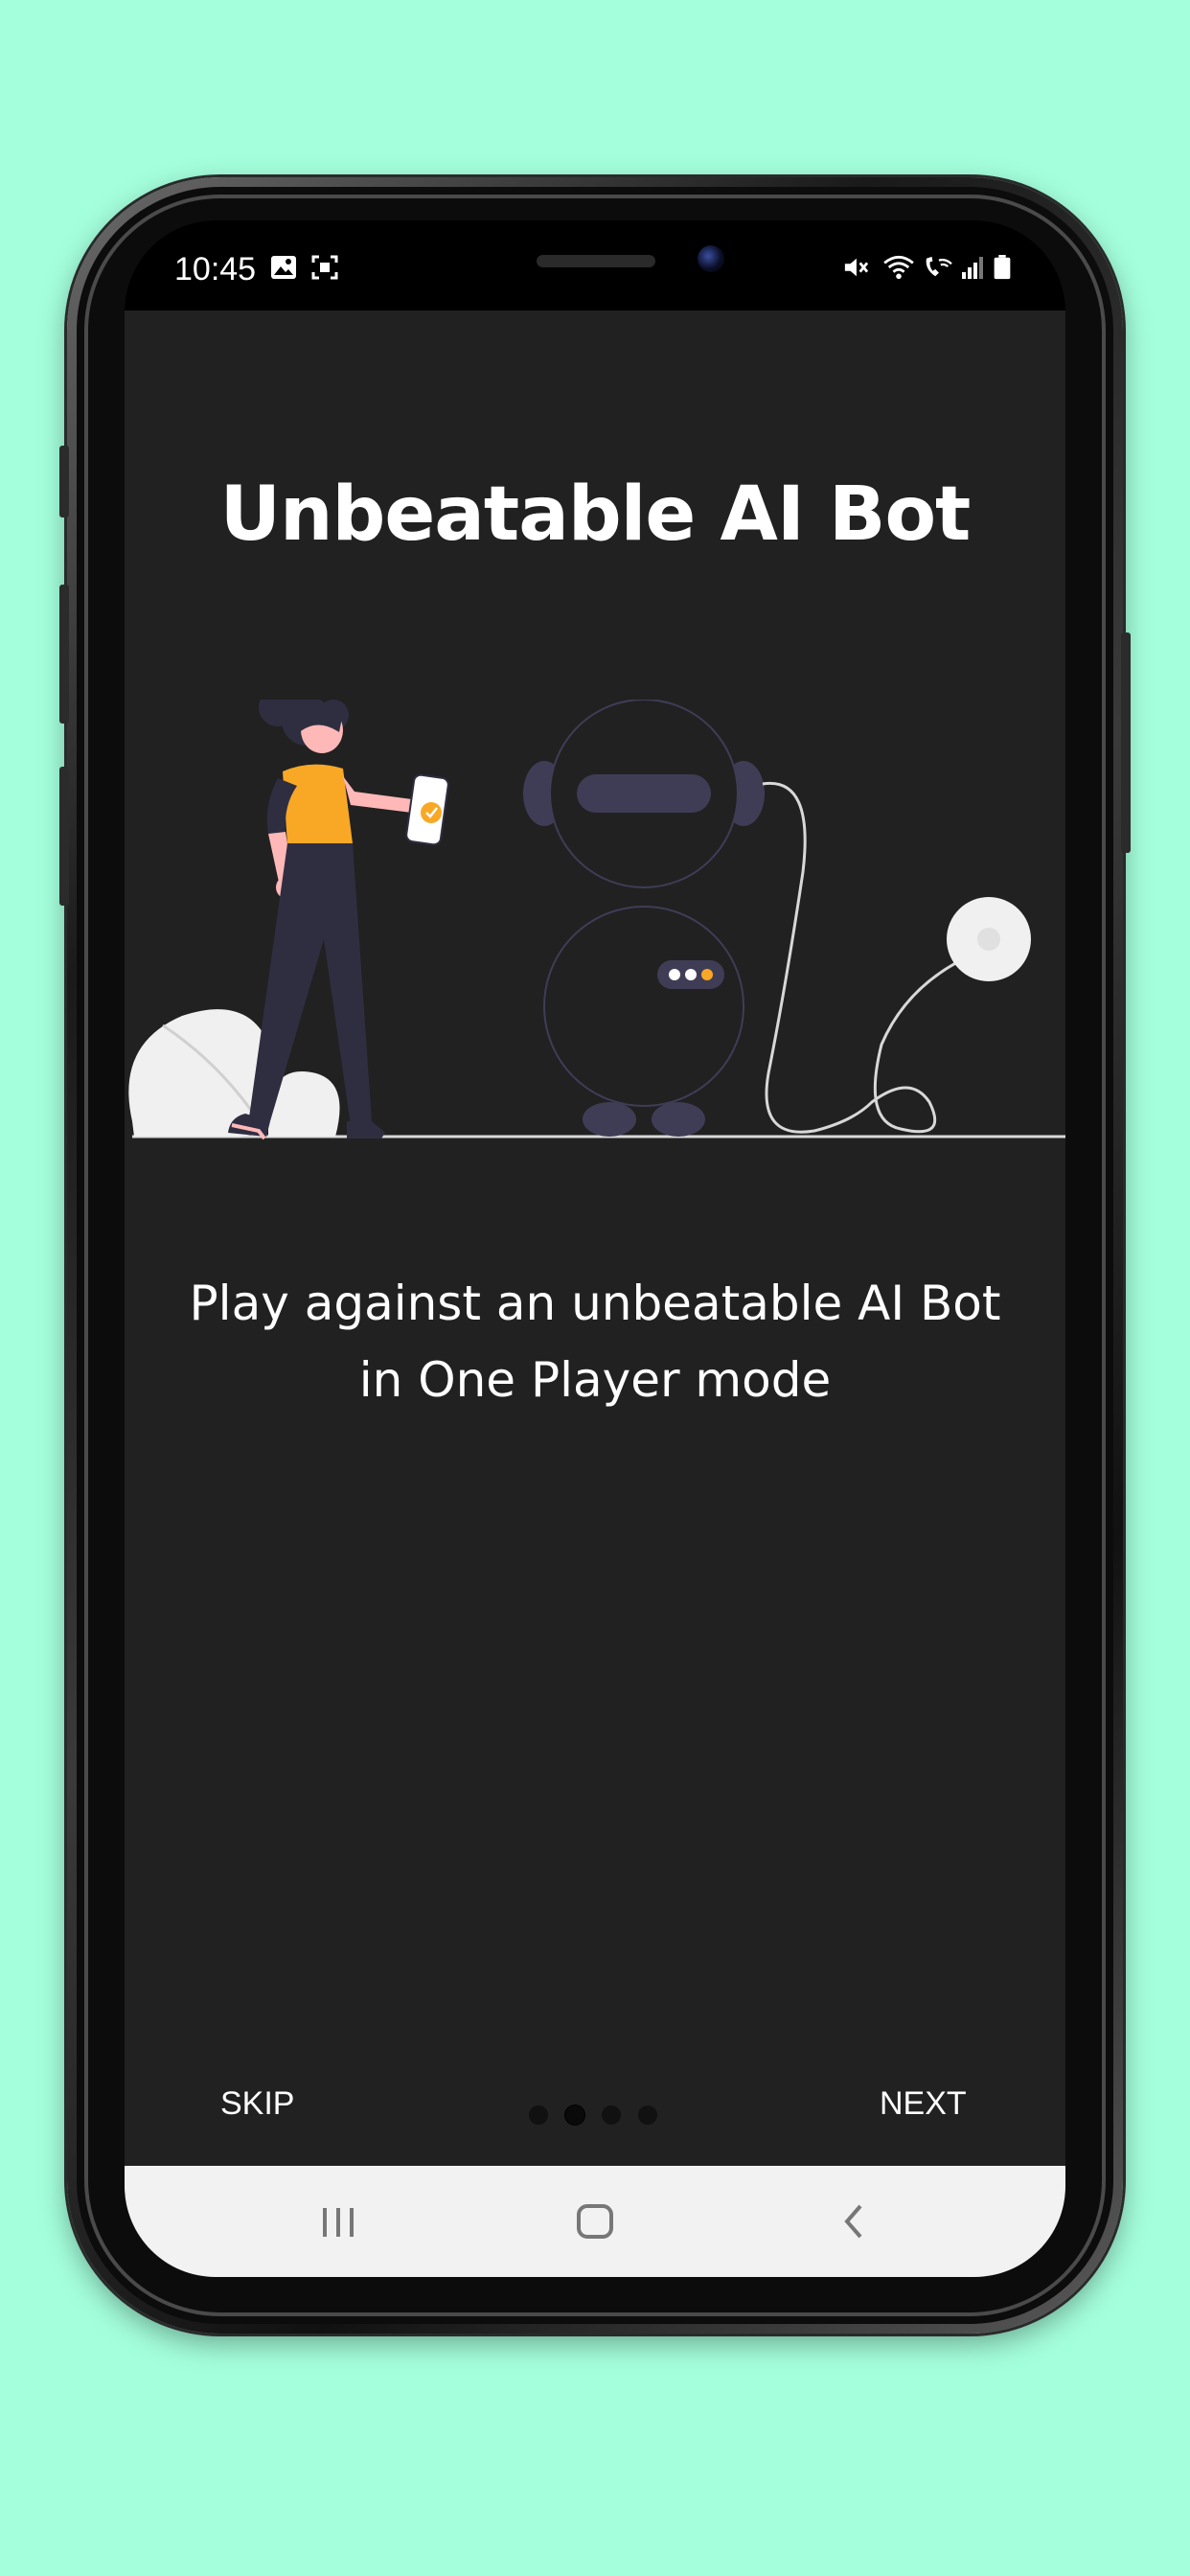 This screenshot has height=2576, width=1190. What do you see at coordinates (924, 2104) in the screenshot?
I see `next-button: NEXT` at bounding box center [924, 2104].